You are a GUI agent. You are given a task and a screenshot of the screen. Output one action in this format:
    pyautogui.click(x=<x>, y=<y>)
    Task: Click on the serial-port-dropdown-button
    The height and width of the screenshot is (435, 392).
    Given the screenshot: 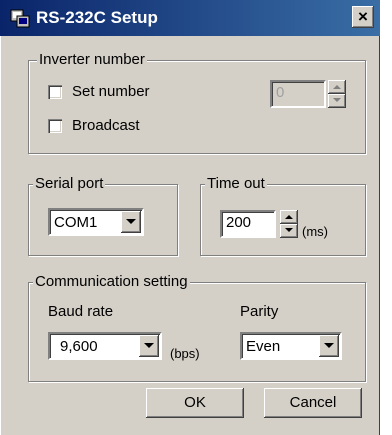 What is the action you would take?
    pyautogui.click(x=131, y=222)
    